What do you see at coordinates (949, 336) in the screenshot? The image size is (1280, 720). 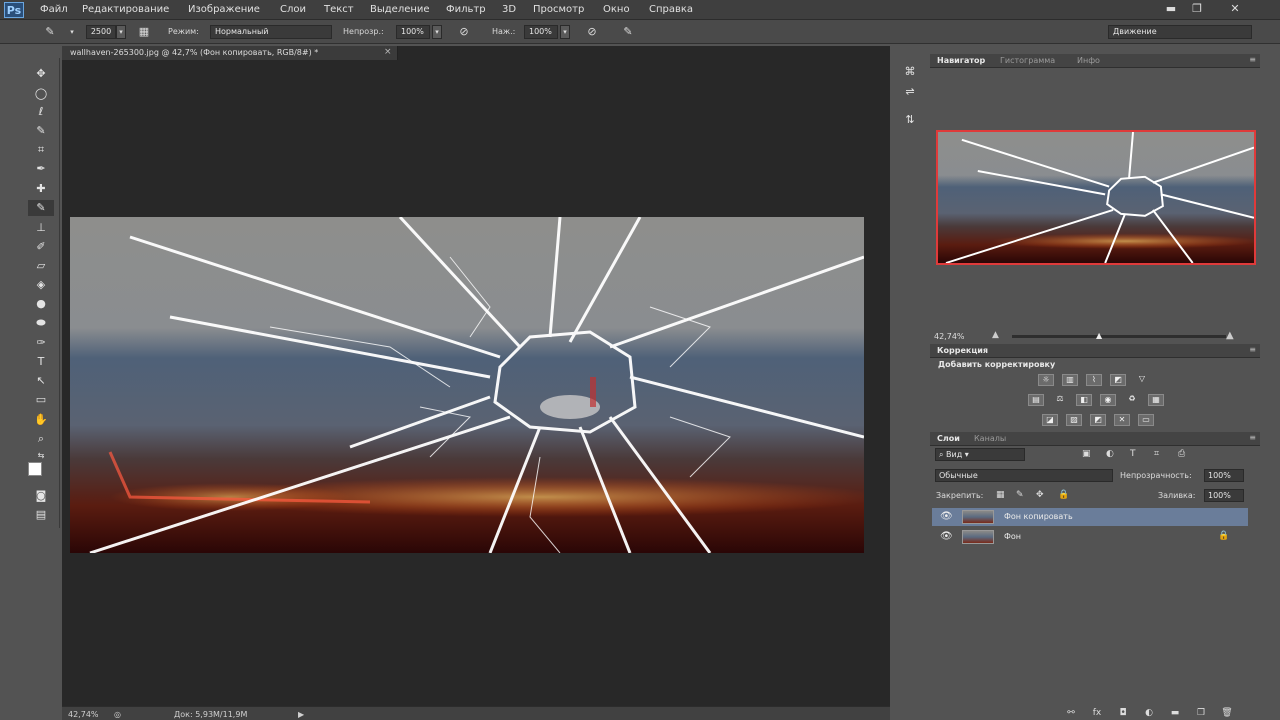 I see `navigator-zoom: 42,74%` at bounding box center [949, 336].